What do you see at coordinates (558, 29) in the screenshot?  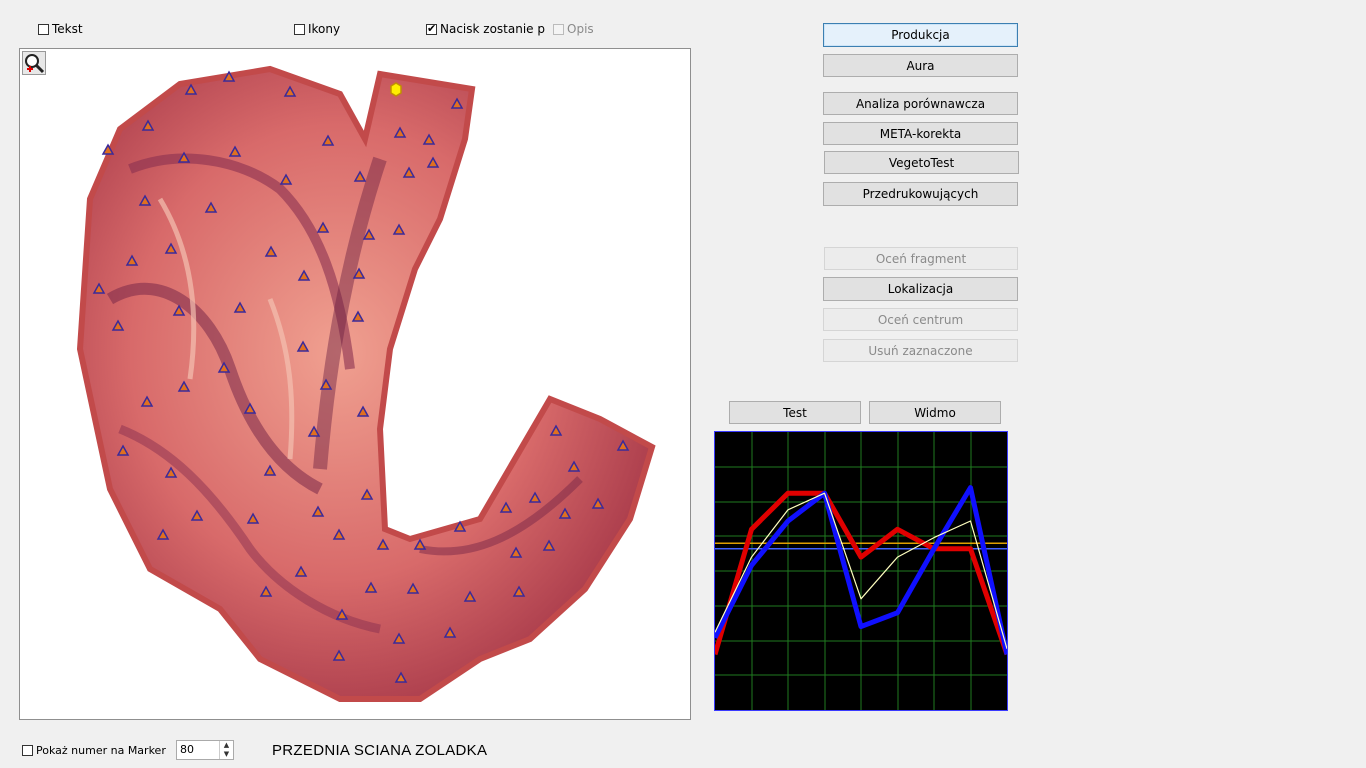 I see `opis-checkbox-box` at bounding box center [558, 29].